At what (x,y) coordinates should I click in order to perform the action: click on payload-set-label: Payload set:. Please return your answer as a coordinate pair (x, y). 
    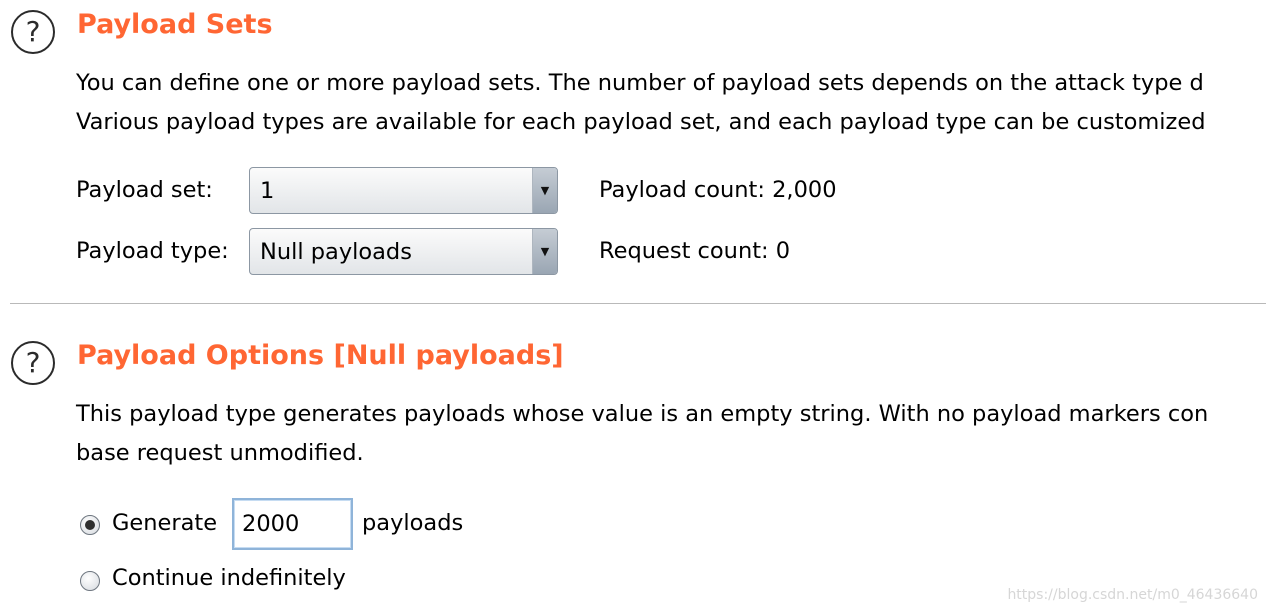
    Looking at the image, I should click on (144, 190).